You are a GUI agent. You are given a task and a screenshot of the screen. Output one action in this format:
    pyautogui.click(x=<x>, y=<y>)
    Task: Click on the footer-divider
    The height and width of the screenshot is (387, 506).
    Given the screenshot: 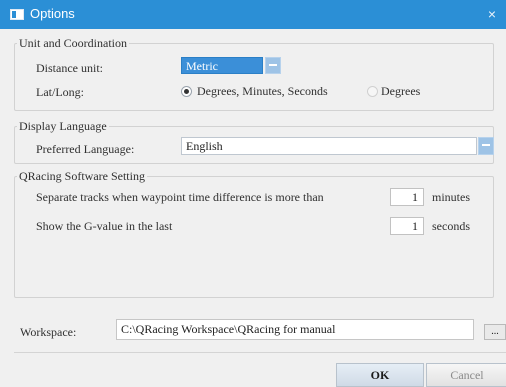 What is the action you would take?
    pyautogui.click(x=260, y=352)
    